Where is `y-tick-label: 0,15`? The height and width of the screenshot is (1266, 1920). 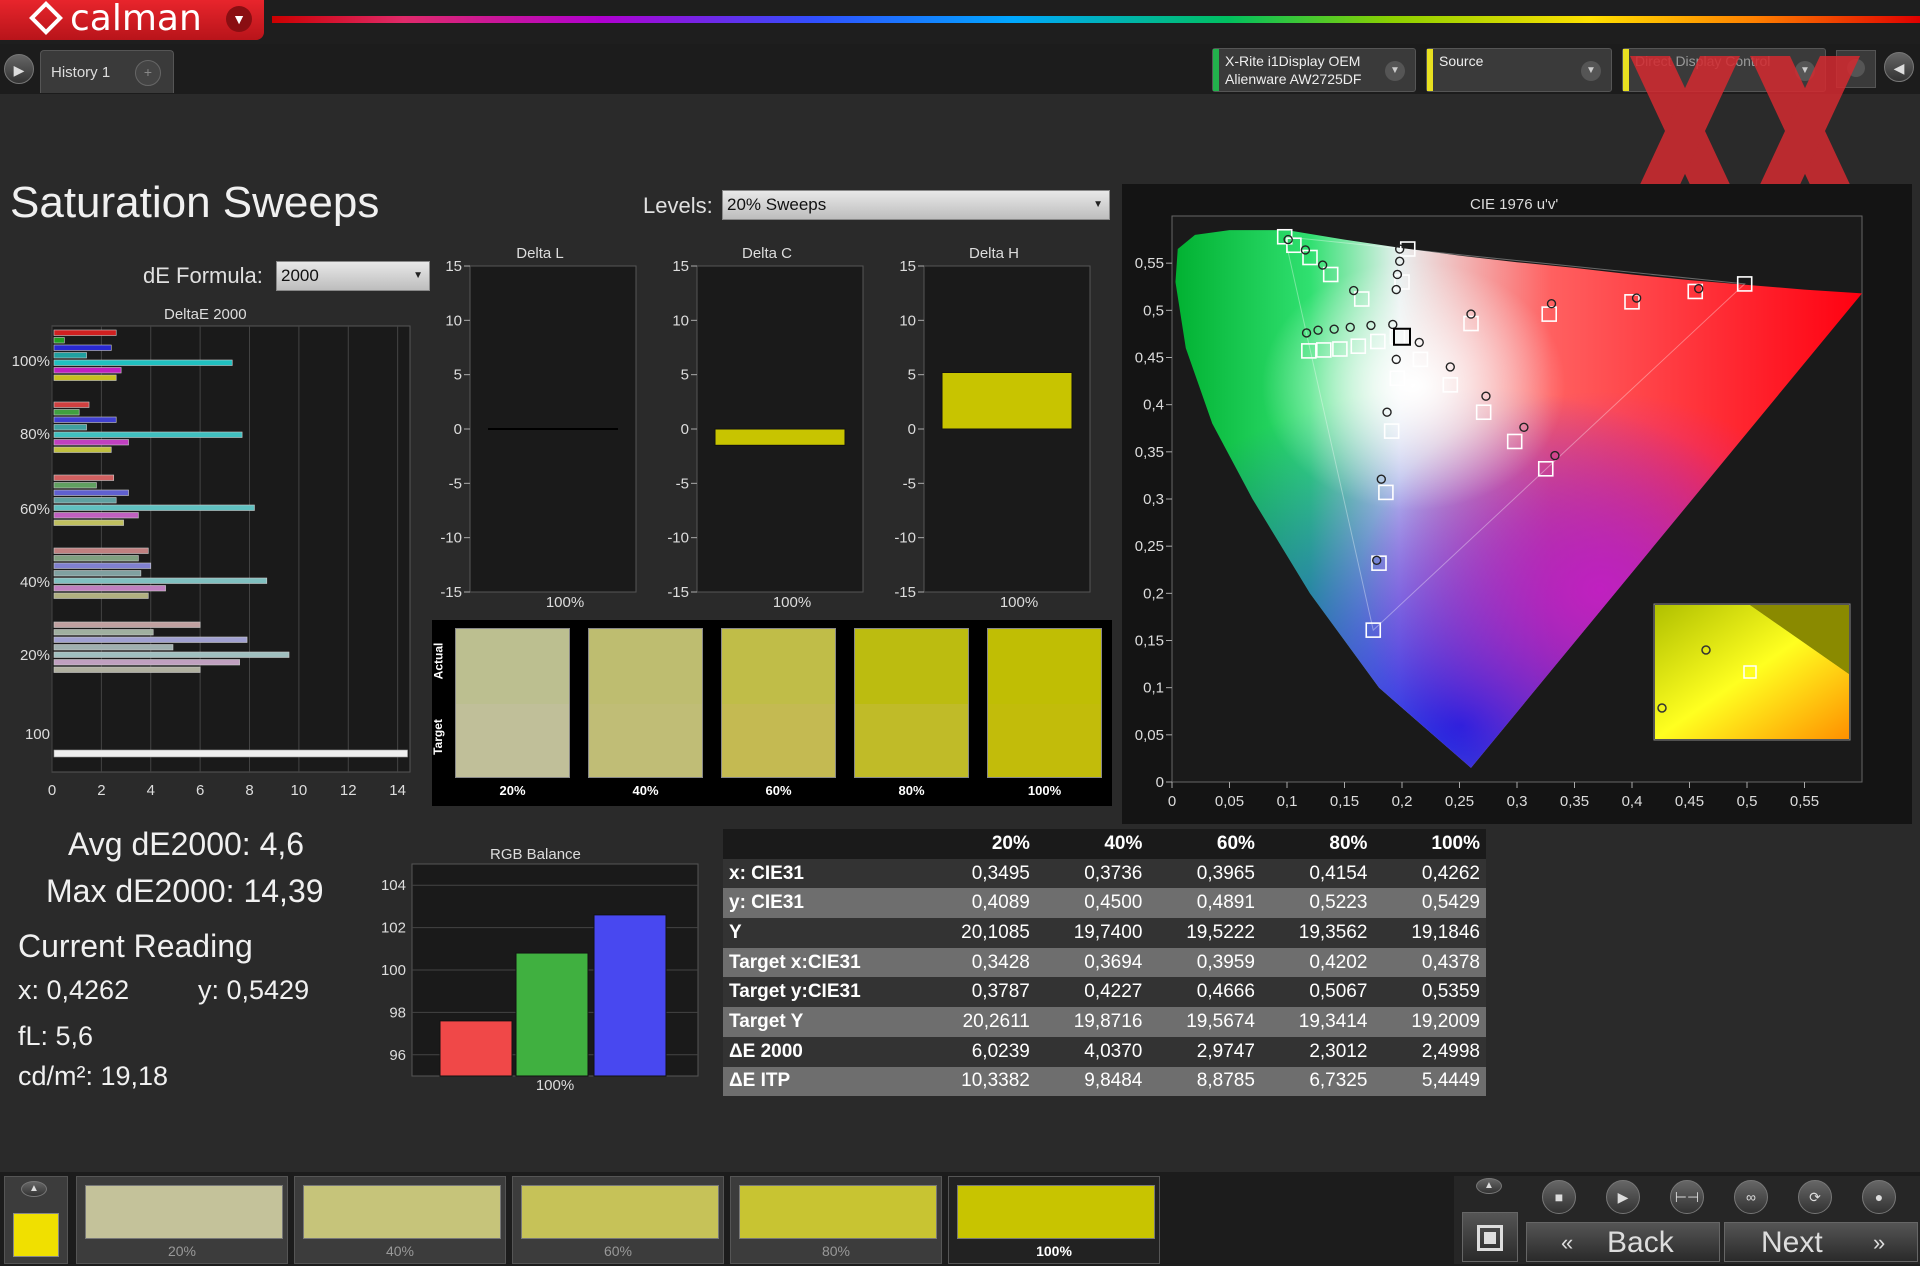 y-tick-label: 0,15 is located at coordinates (1149, 641).